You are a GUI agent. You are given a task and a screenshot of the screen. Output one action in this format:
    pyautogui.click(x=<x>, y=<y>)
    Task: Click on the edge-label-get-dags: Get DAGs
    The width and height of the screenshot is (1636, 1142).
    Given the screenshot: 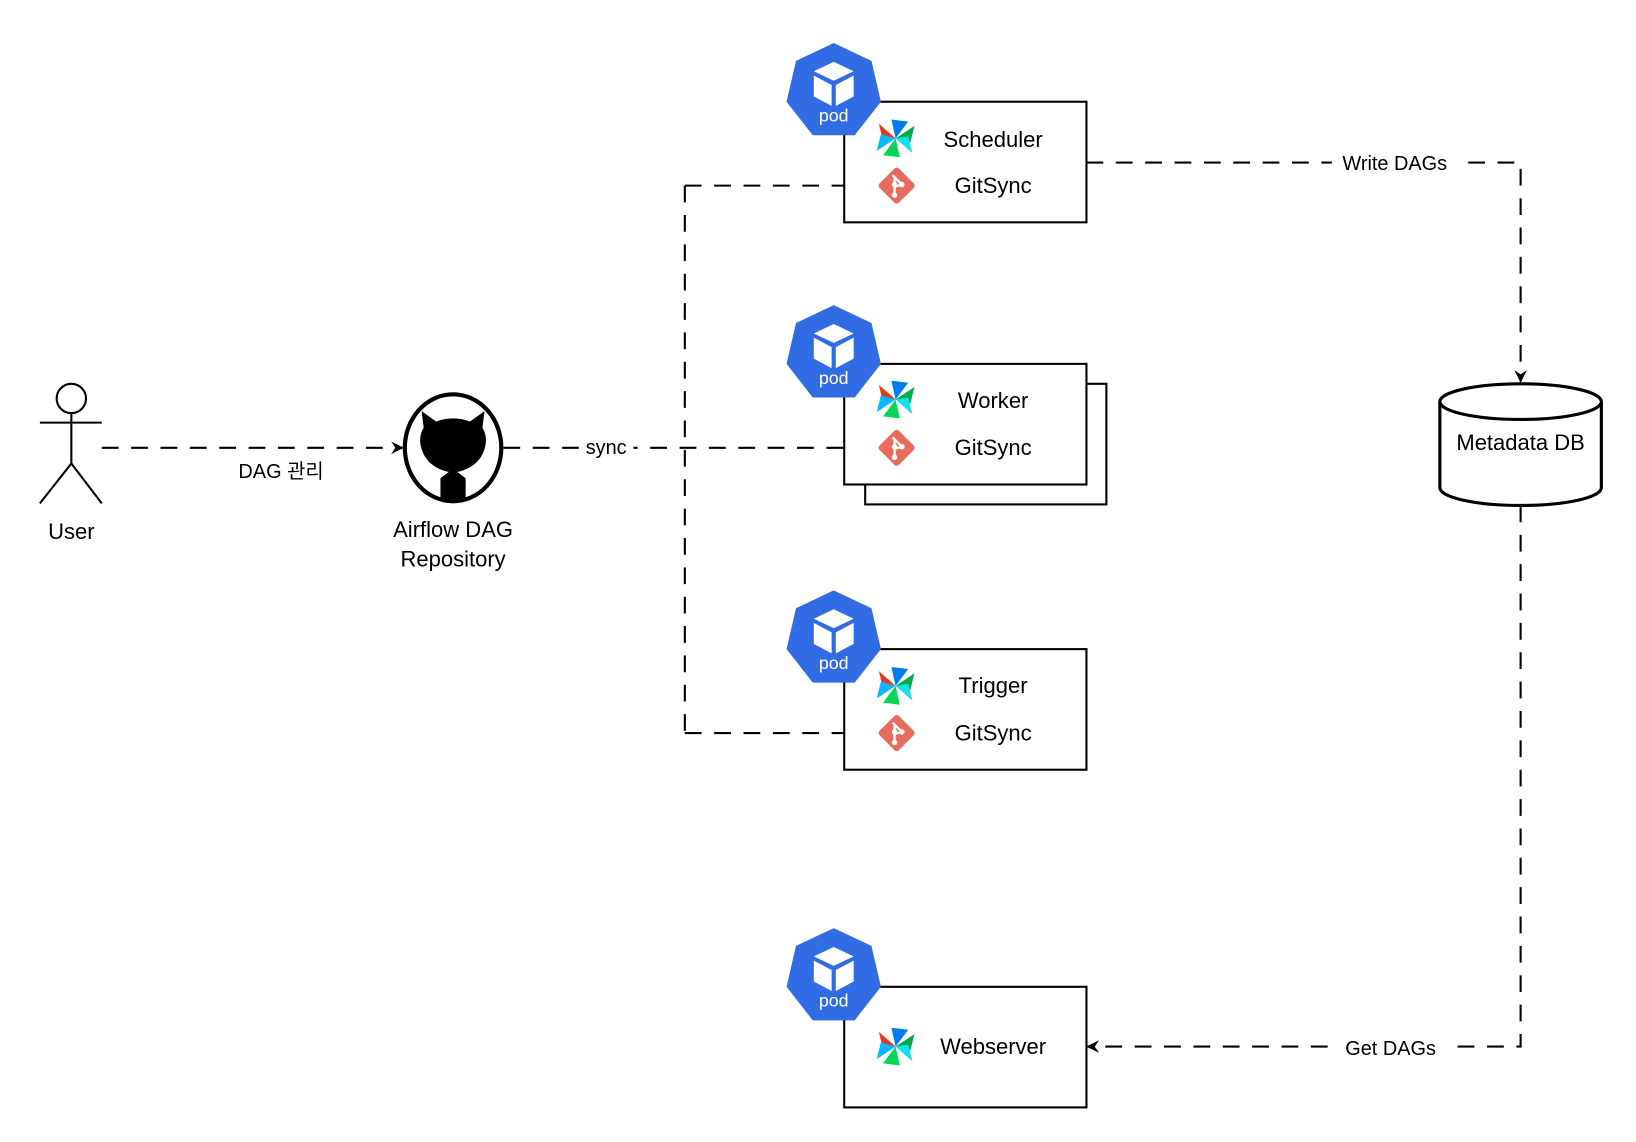 What is the action you would take?
    pyautogui.click(x=1390, y=1049)
    